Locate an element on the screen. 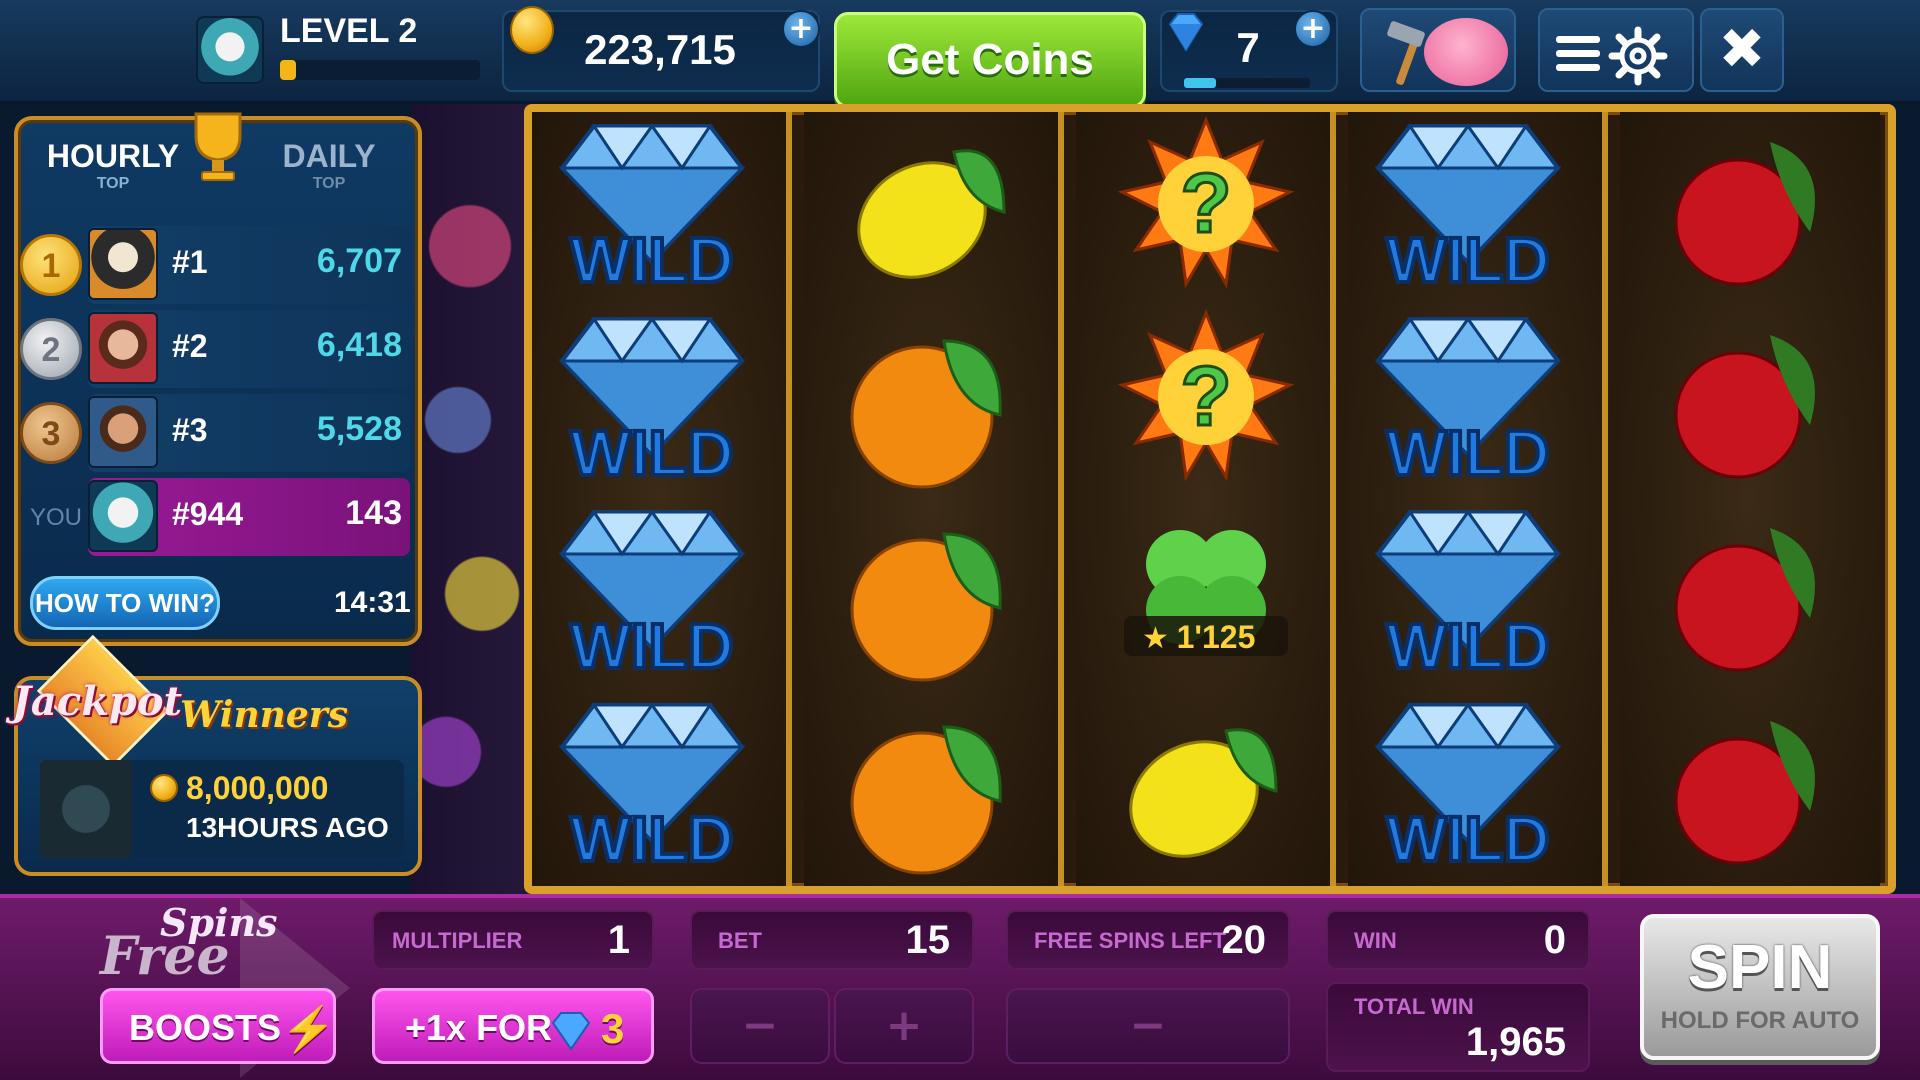 The width and height of the screenshot is (1920, 1080). level-progress-fill is located at coordinates (288, 70).